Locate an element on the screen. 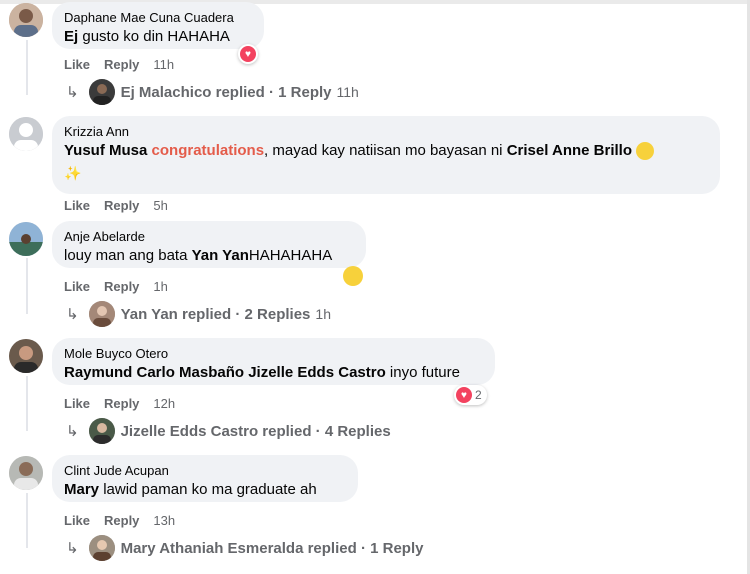 The width and height of the screenshot is (750, 574). comment-body: , mayad kay natiisan mo bayasan ni is located at coordinates (385, 150).